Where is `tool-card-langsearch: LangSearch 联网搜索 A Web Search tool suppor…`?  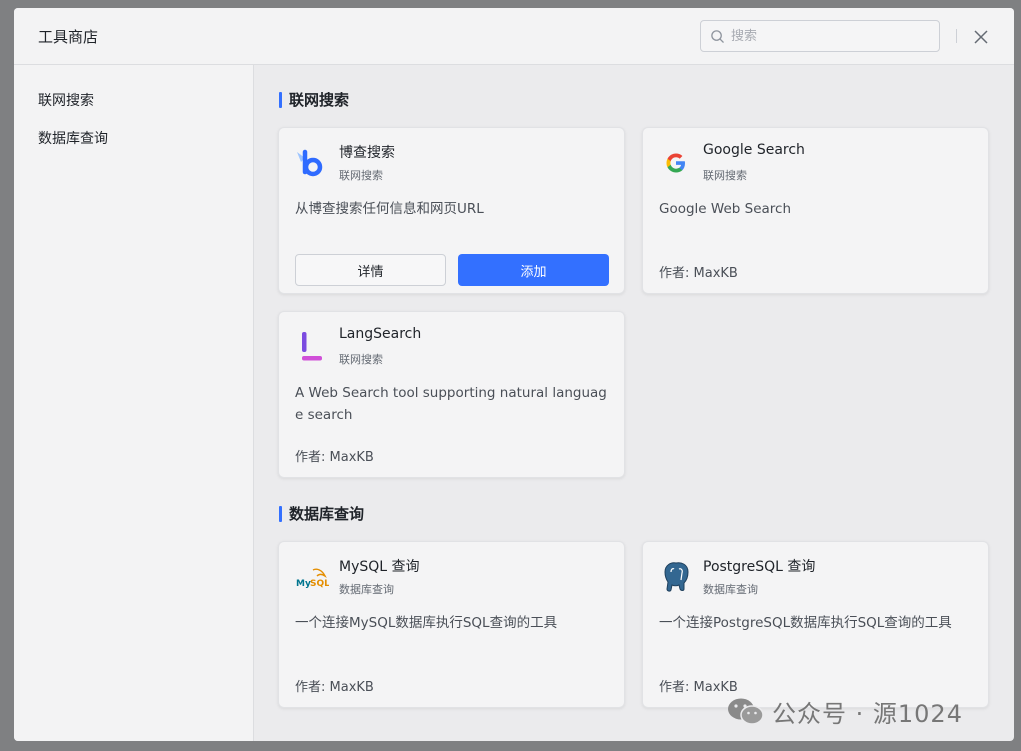 tool-card-langsearch: LangSearch 联网搜索 A Web Search tool suppor… is located at coordinates (451, 394).